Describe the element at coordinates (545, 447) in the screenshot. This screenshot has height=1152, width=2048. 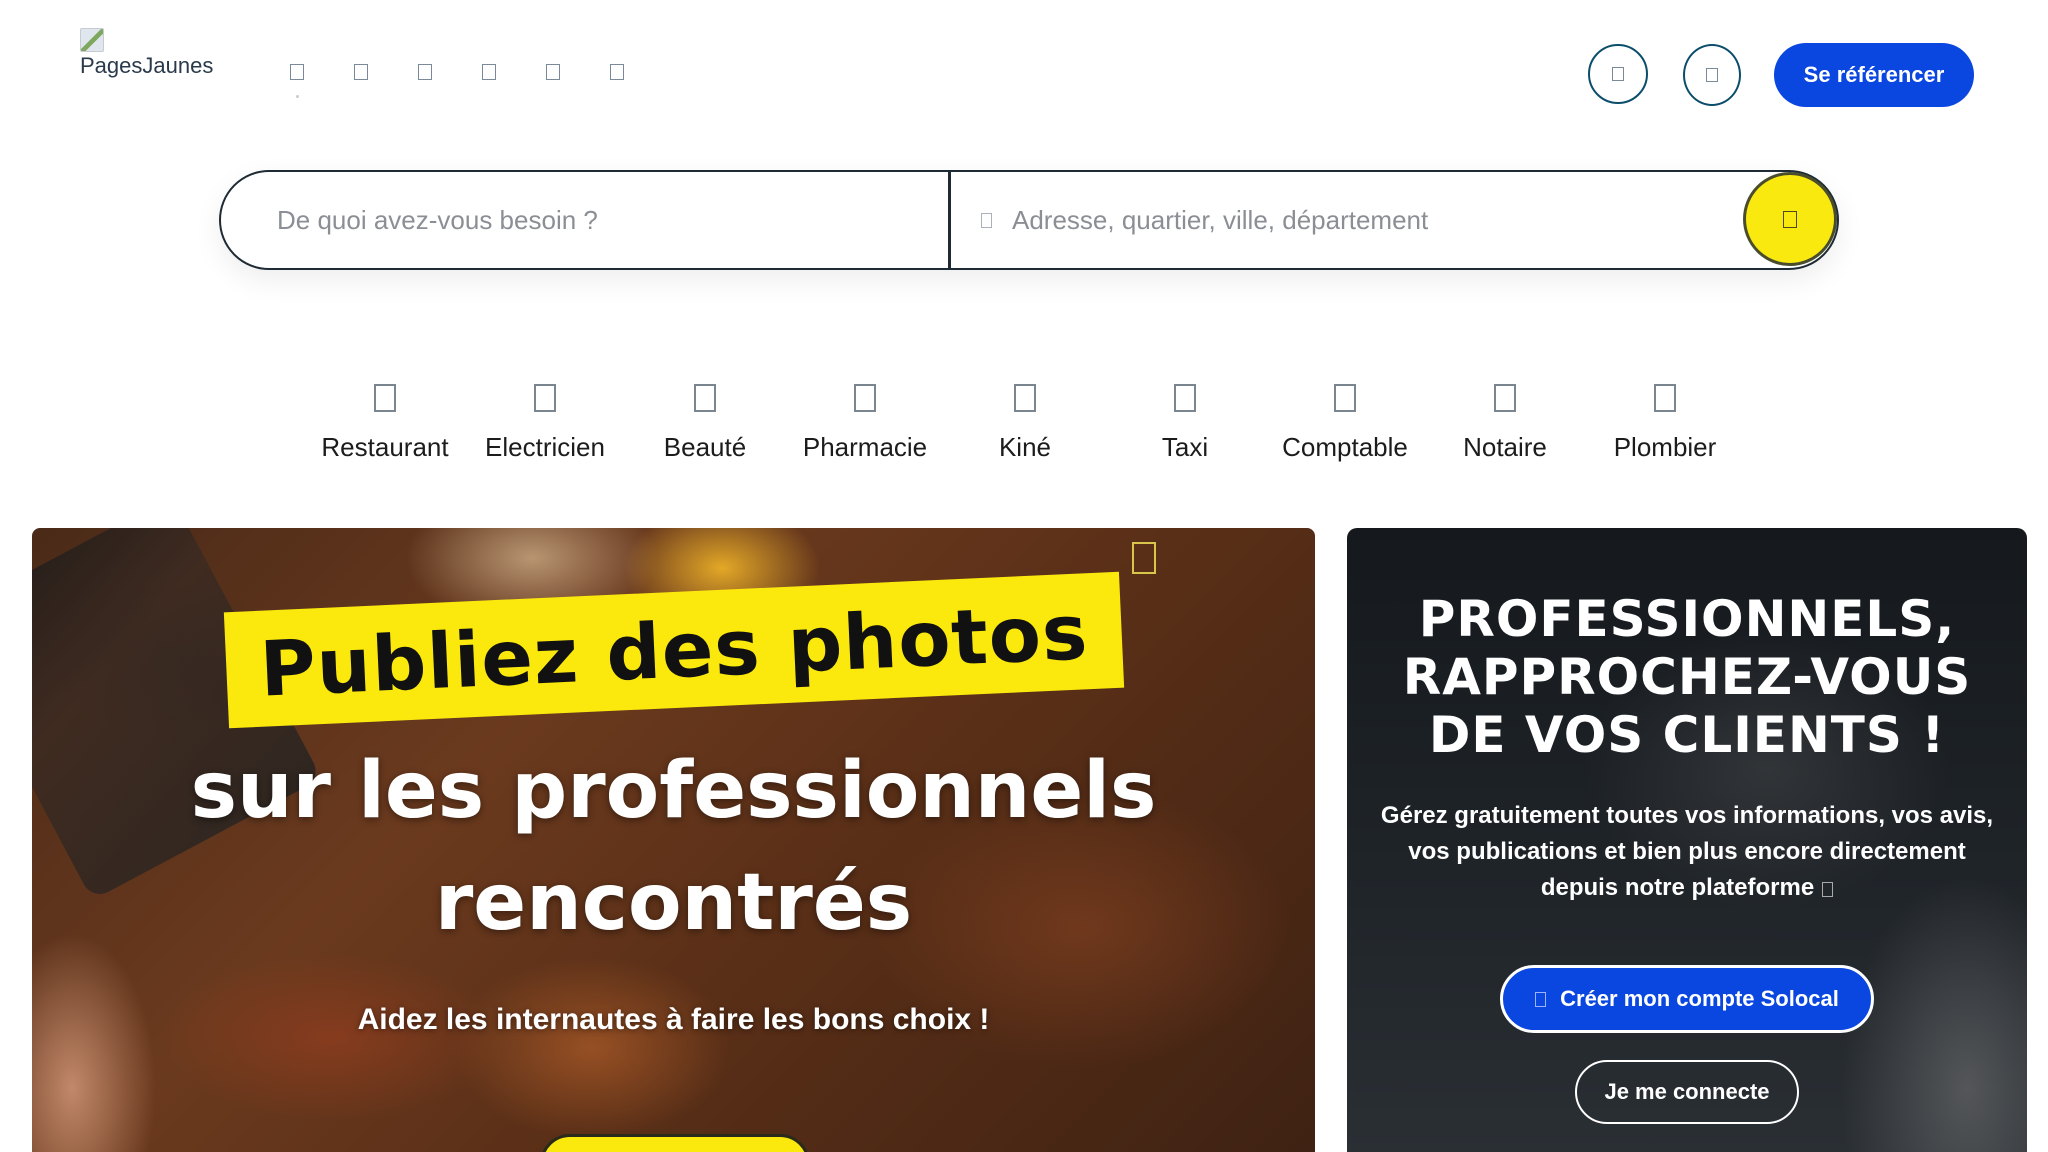
I see `category-label: Electricien` at that location.